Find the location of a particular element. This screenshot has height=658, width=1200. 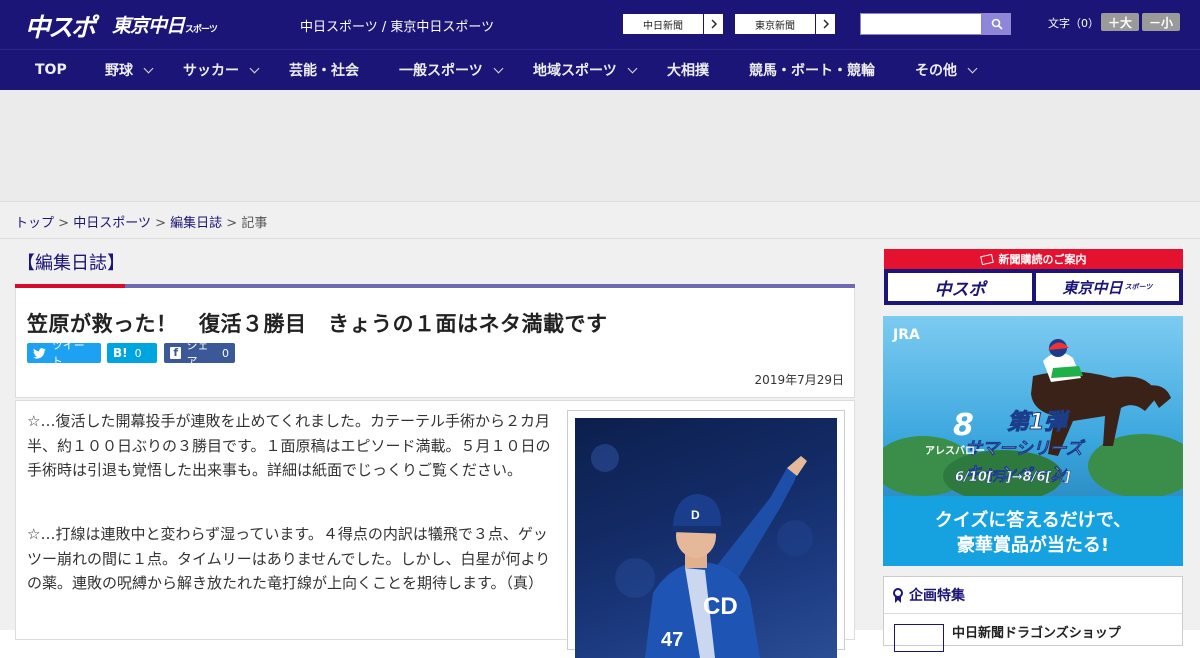

tweet-label: ツイート is located at coordinates (68, 353).